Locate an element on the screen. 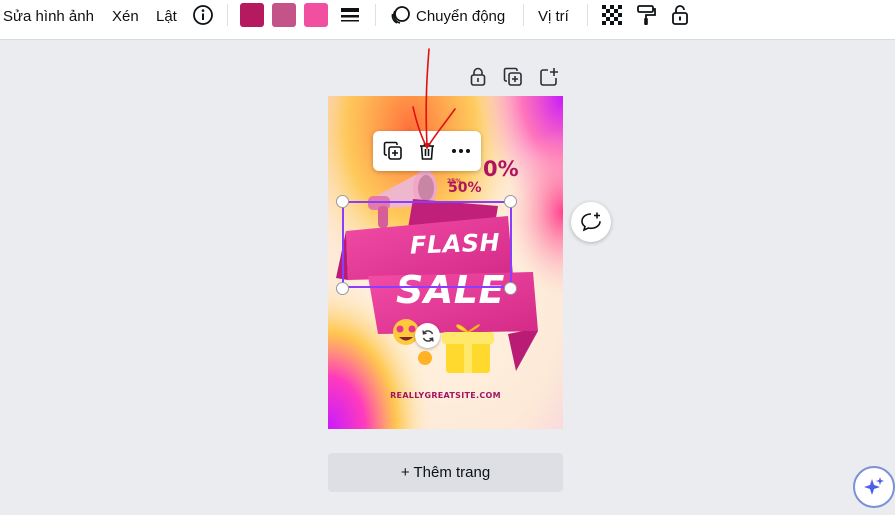 This screenshot has height=515, width=895. position-button: Vị trí is located at coordinates (553, 16).